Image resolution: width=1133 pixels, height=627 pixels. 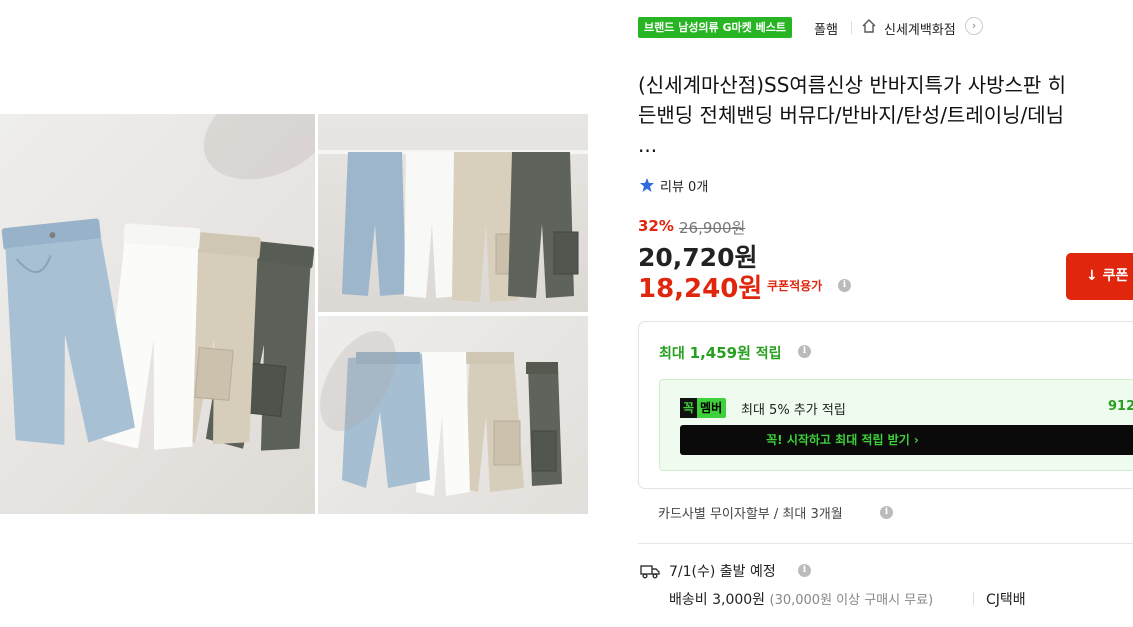 What do you see at coordinates (920, 28) in the screenshot?
I see `store-link: 신세계백화점` at bounding box center [920, 28].